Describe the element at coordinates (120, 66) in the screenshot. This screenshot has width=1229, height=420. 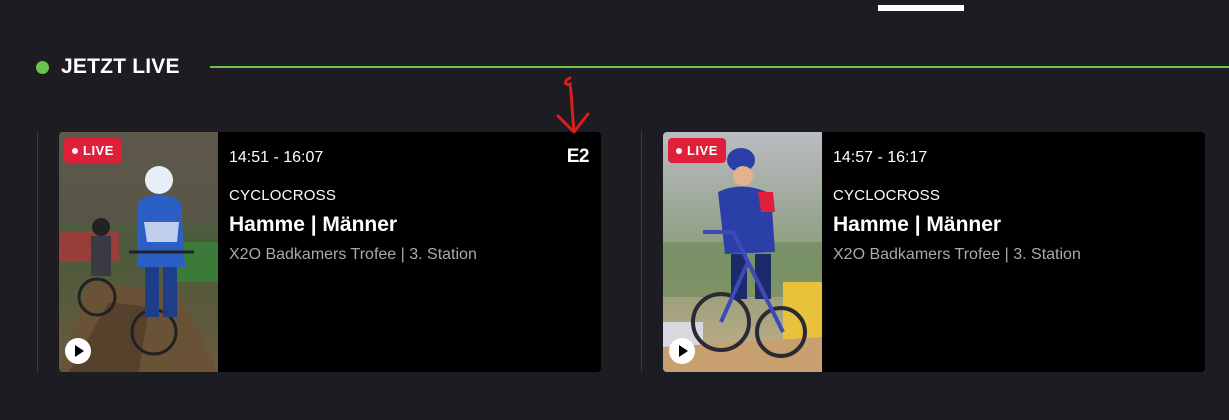
I see `section-title: JETZT LIVE` at that location.